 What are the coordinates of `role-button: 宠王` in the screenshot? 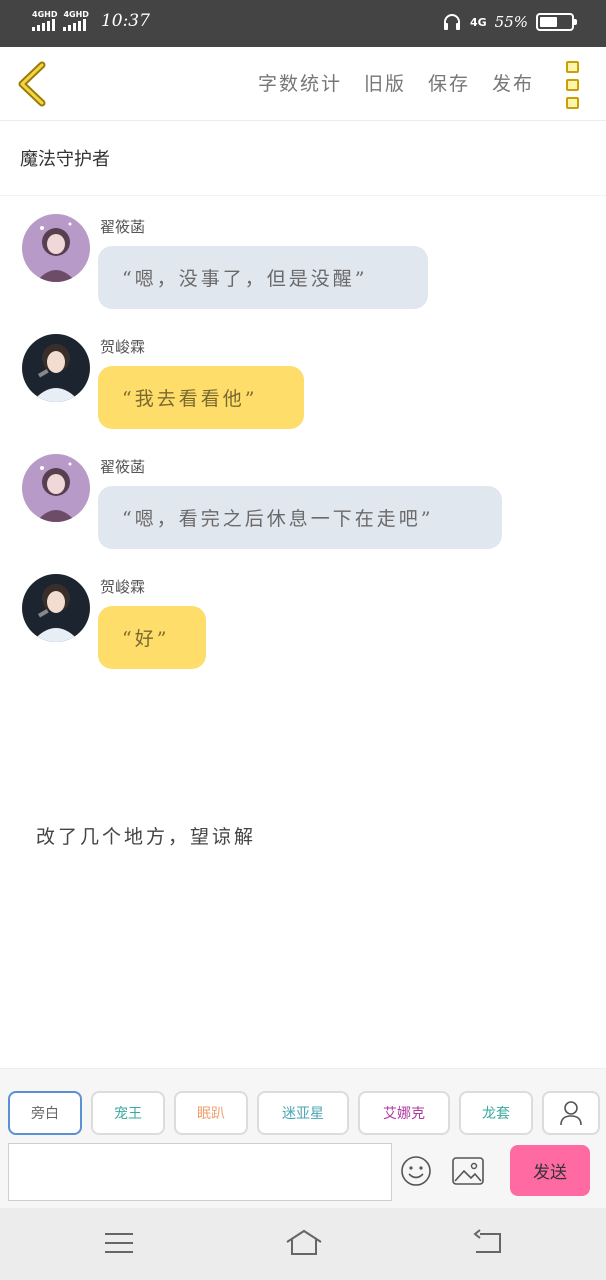 It's located at (128, 1113).